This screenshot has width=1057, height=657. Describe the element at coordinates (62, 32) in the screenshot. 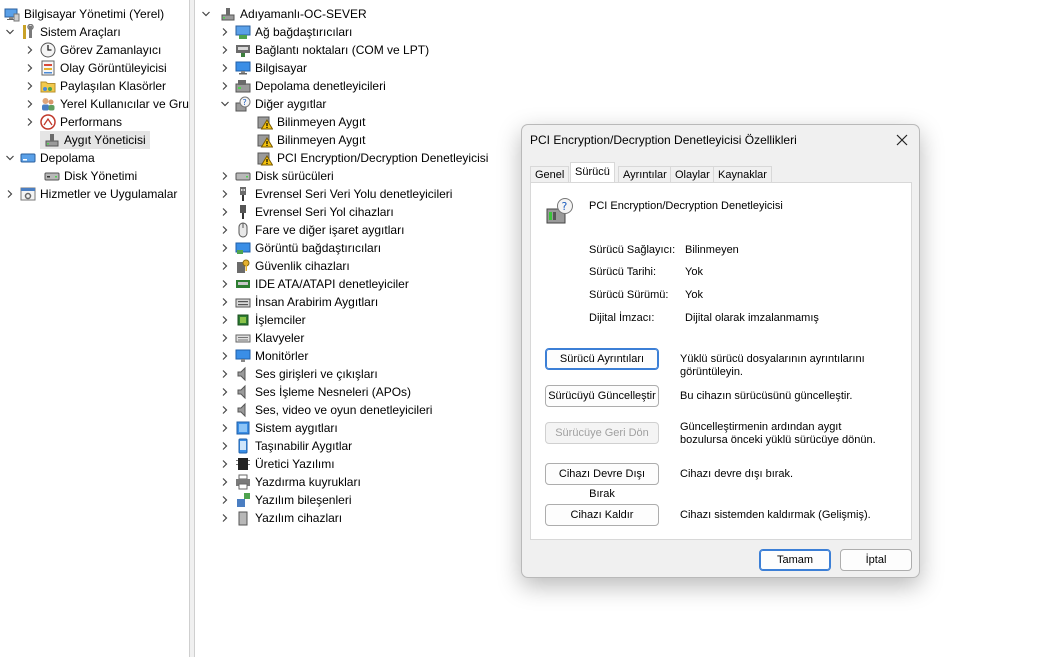

I see `tree-item-system-tools: Sistem Araçları` at that location.